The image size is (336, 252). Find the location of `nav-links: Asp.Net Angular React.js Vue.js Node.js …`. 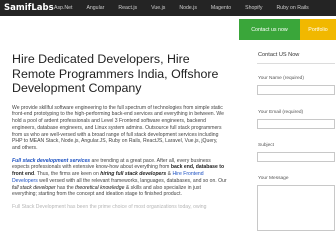

nav-links: Asp.Net Angular React.js Vue.js Node.js … is located at coordinates (188, 8).